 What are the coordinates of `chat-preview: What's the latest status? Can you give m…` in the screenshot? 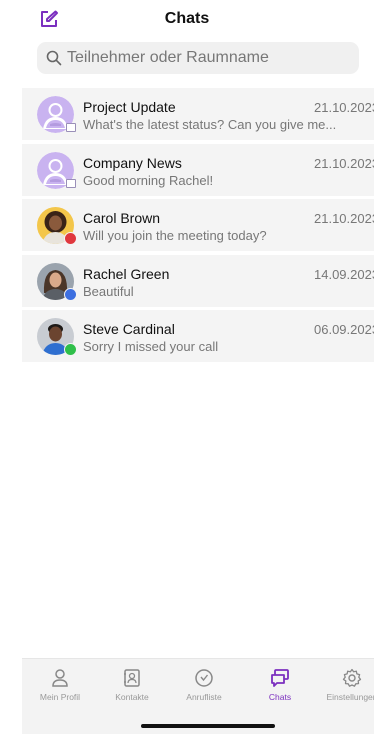 It's located at (210, 124).